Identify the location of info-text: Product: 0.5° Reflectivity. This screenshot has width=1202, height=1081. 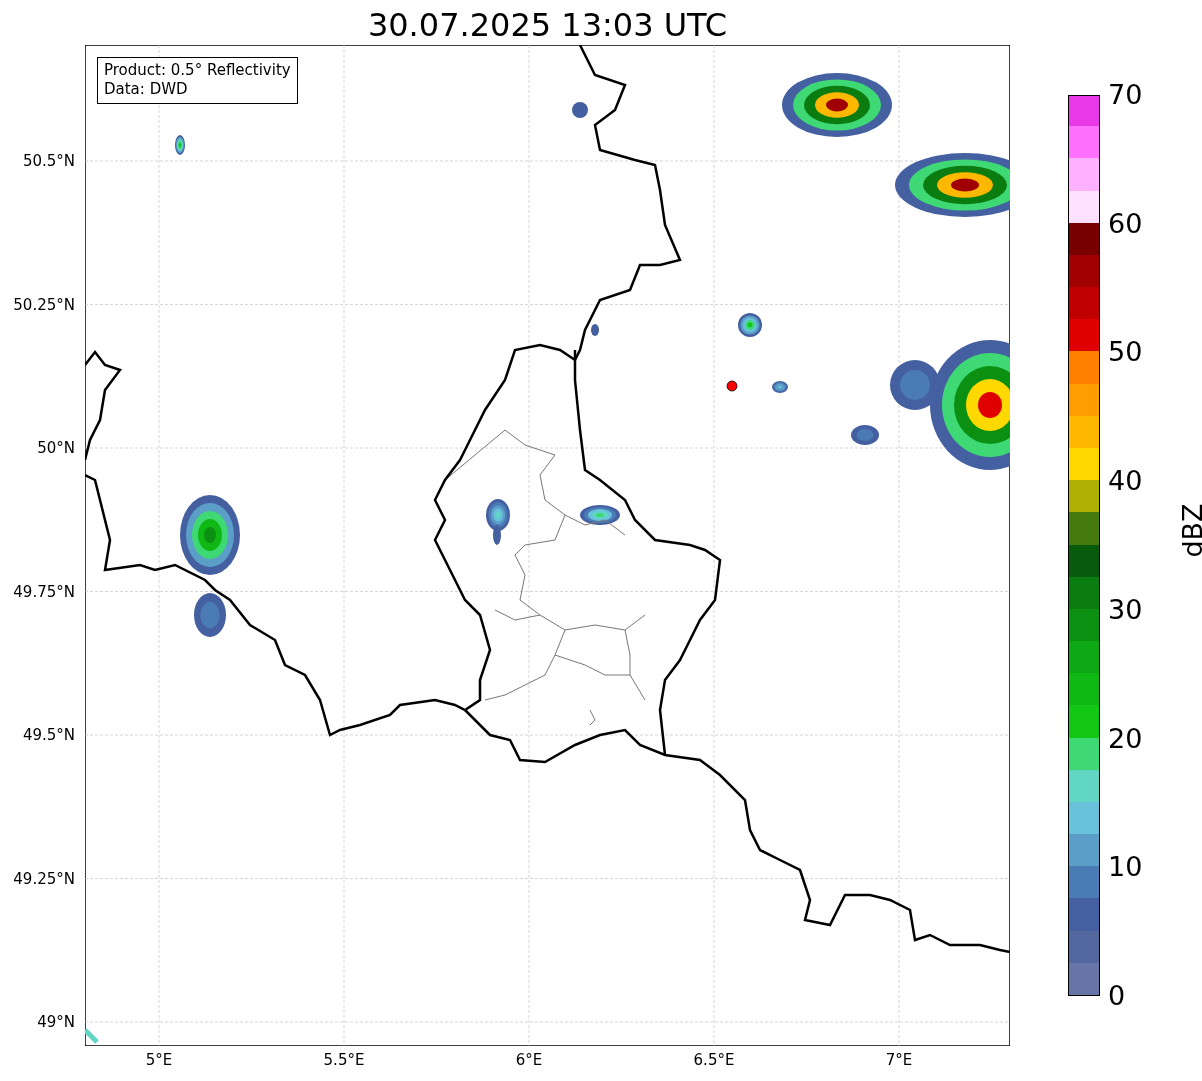
(197, 70).